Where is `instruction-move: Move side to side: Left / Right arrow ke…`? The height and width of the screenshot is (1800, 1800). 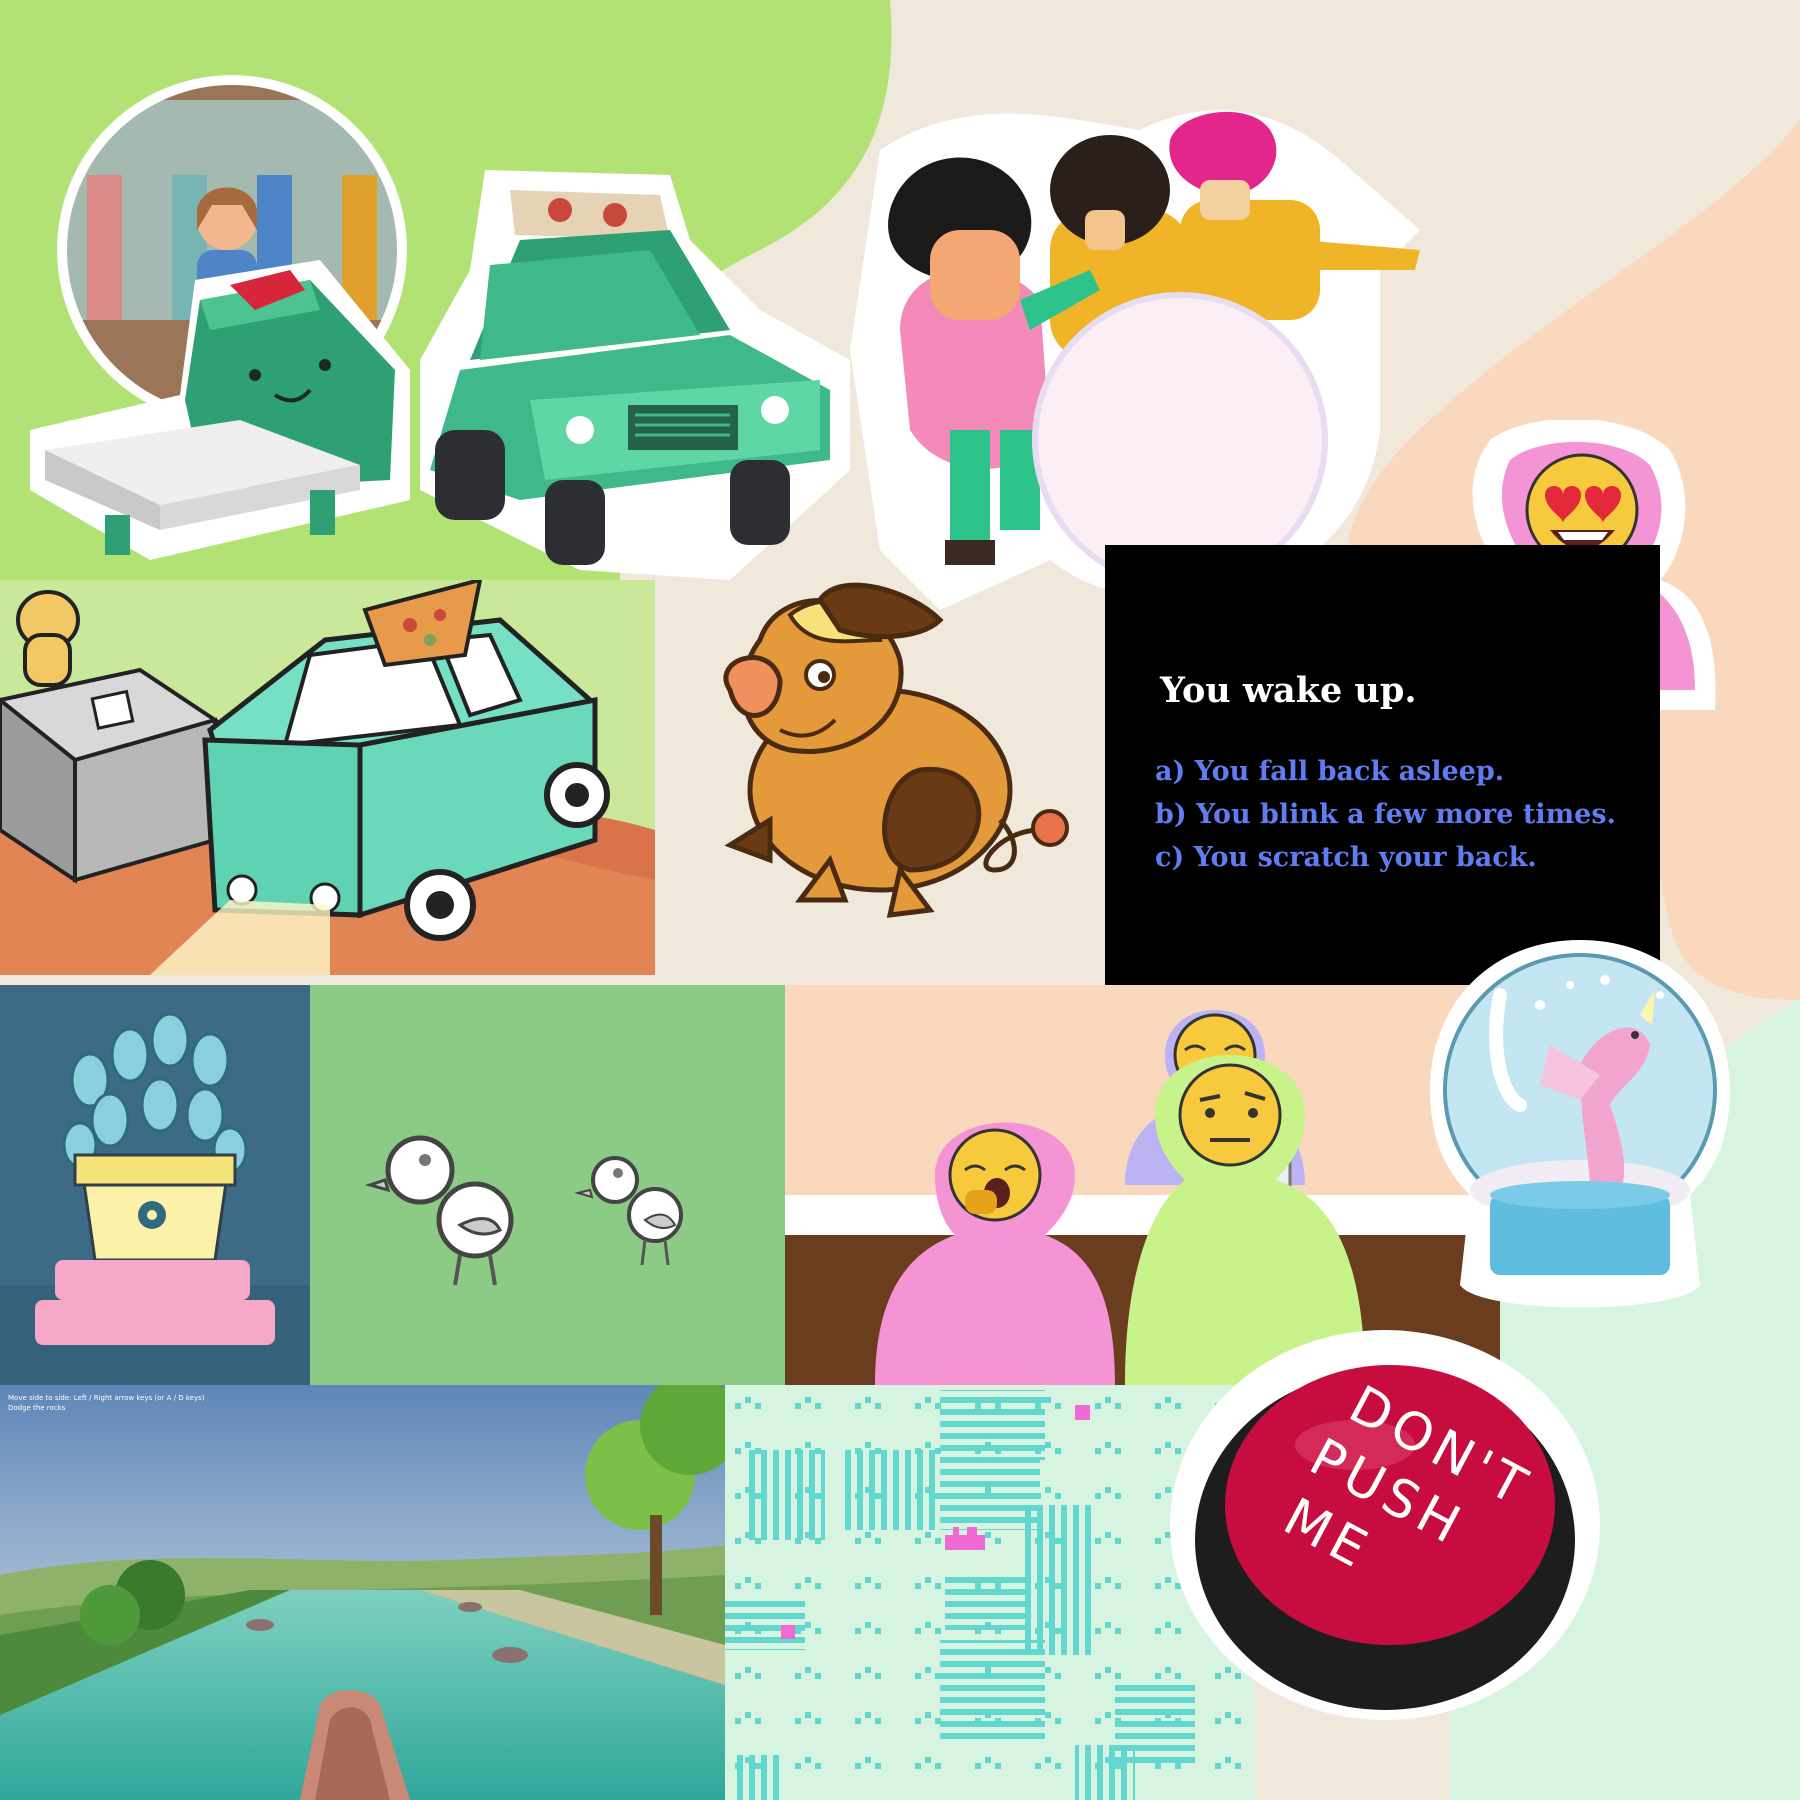
instruction-move: Move side to side: Left / Right arrow ke… is located at coordinates (106, 1398).